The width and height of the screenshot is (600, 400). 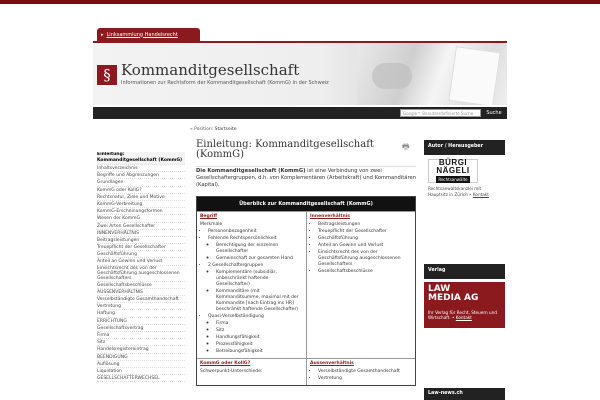 What do you see at coordinates (259, 324) in the screenshot?
I see `list-item: Firma` at bounding box center [259, 324].